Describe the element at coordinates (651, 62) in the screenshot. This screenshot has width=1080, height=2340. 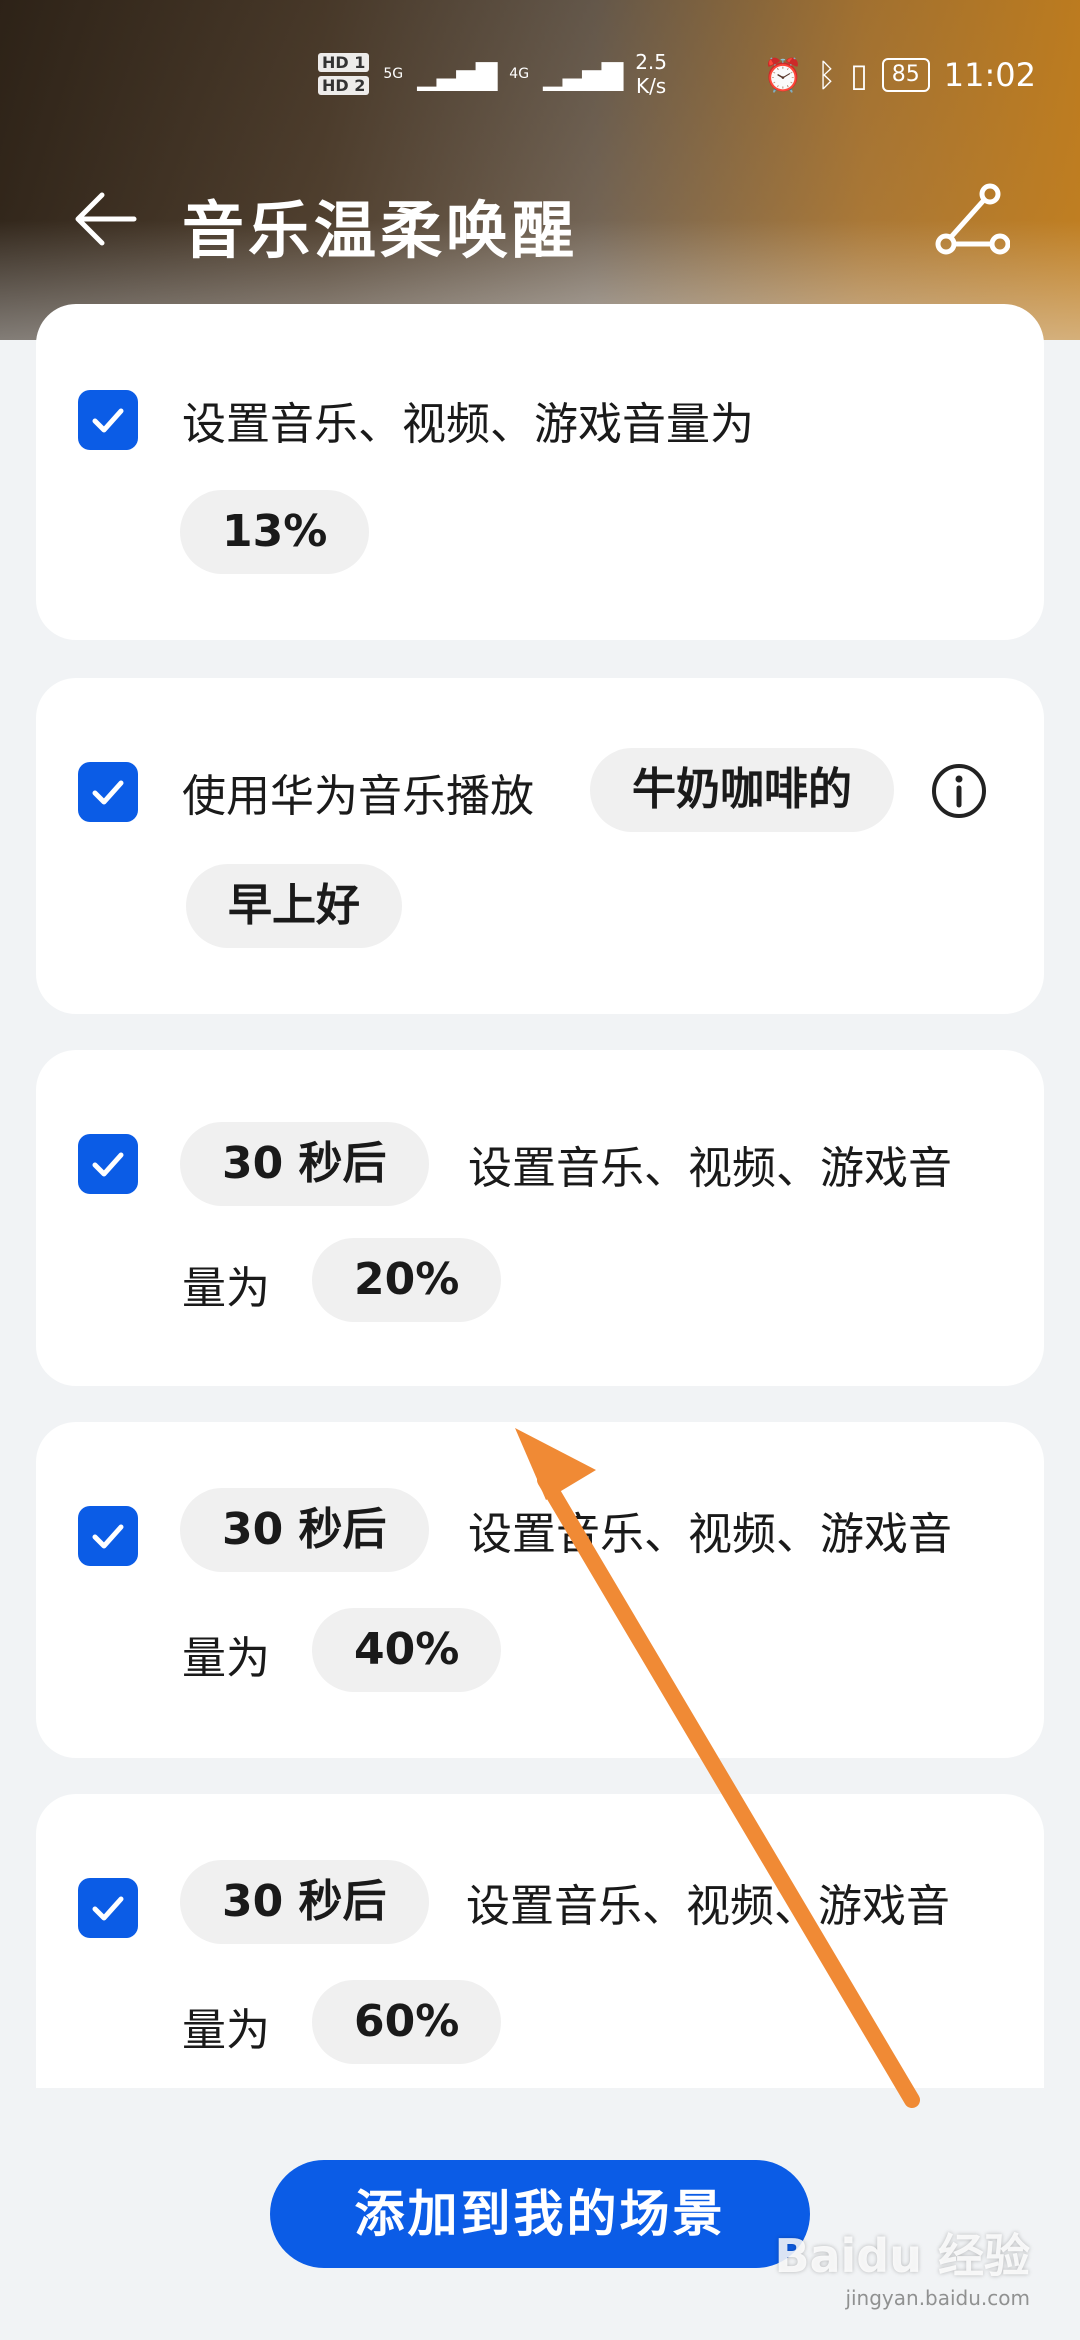
I see `net-speed-value: 2.5` at that location.